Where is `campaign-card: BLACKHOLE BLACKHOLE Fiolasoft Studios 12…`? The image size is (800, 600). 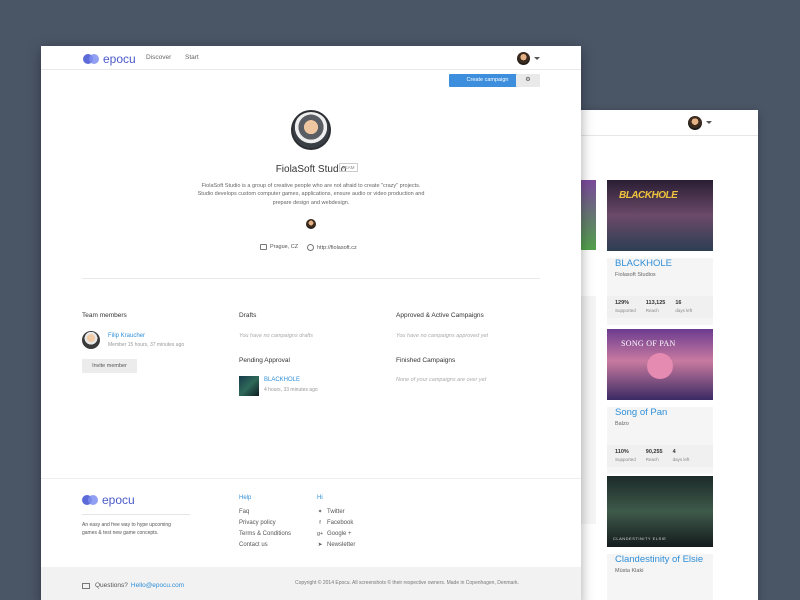 campaign-card: BLACKHOLE BLACKHOLE Fiolasoft Studios 12… is located at coordinates (660, 252).